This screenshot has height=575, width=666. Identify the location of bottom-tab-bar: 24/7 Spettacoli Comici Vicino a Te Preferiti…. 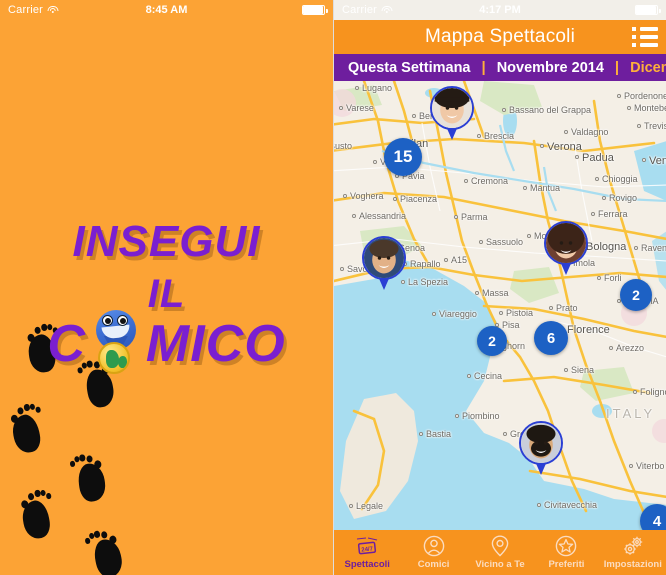
(500, 552).